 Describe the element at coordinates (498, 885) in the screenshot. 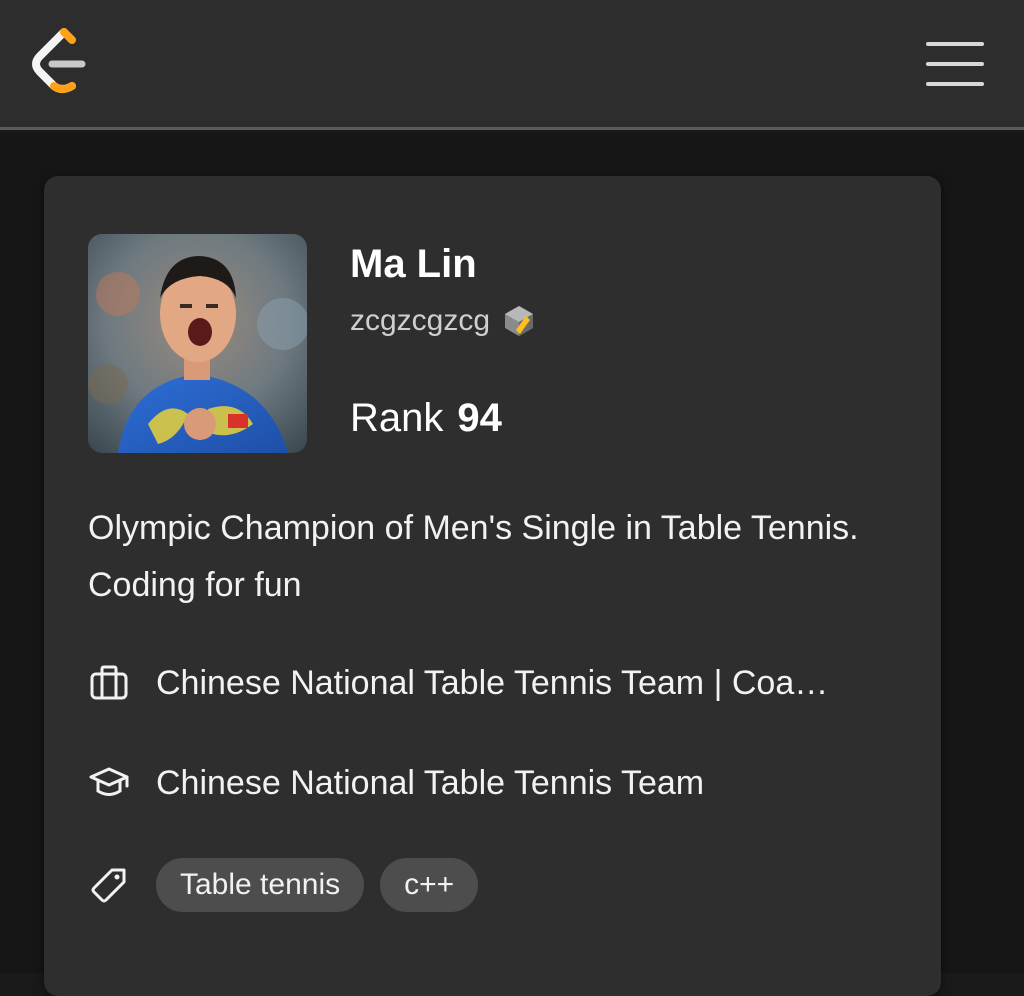

I see `tags-row: Table tennis c++` at that location.